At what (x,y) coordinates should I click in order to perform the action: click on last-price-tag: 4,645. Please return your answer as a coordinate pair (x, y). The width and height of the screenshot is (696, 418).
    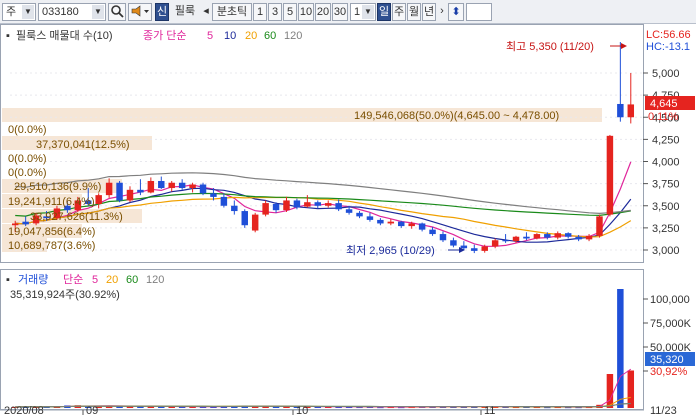
    Looking at the image, I should click on (664, 104).